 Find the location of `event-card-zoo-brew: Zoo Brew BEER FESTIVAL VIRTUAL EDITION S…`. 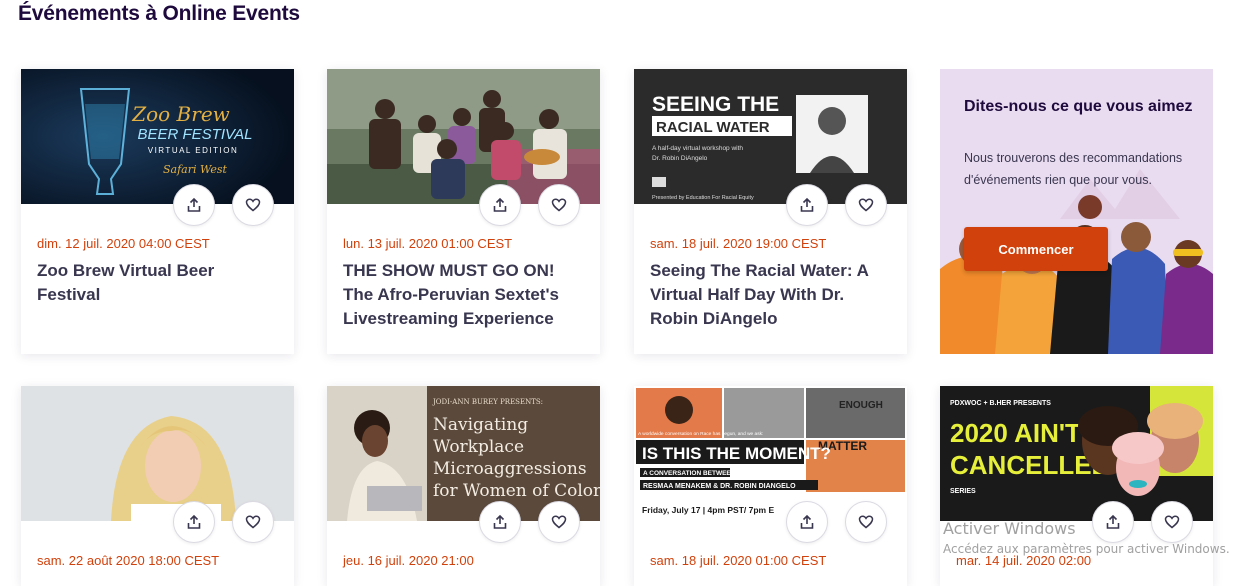

event-card-zoo-brew: Zoo Brew BEER FESTIVAL VIRTUAL EDITION S… is located at coordinates (157, 211).